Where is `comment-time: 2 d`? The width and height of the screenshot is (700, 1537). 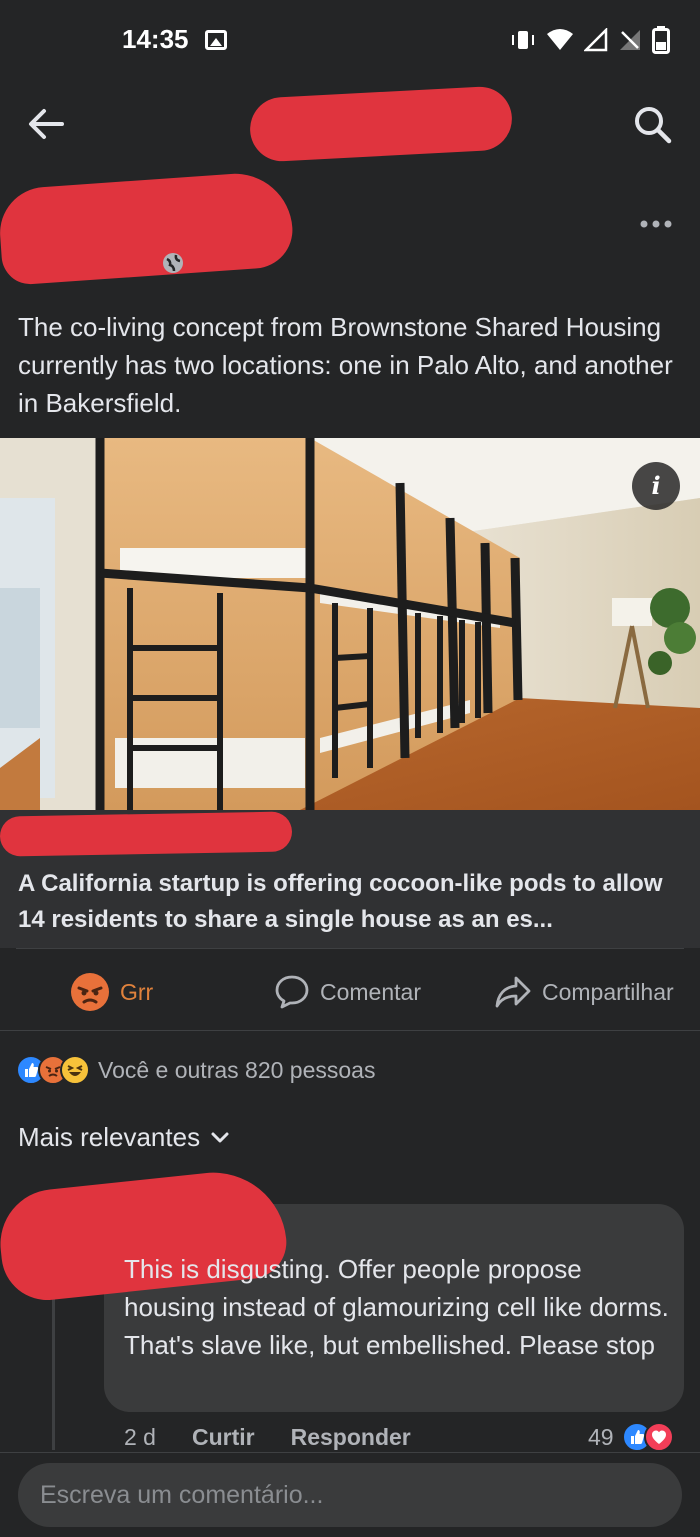 comment-time: 2 d is located at coordinates (140, 1436).